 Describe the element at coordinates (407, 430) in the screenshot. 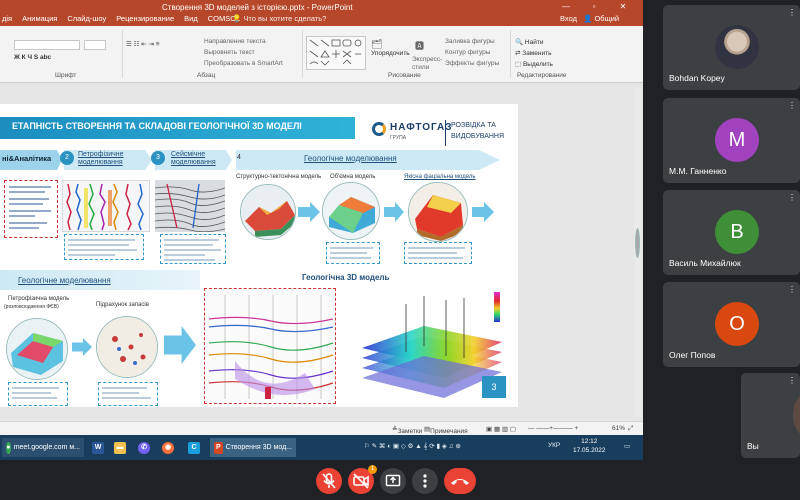

I see `notes-toggle: ≜ Заметки` at that location.